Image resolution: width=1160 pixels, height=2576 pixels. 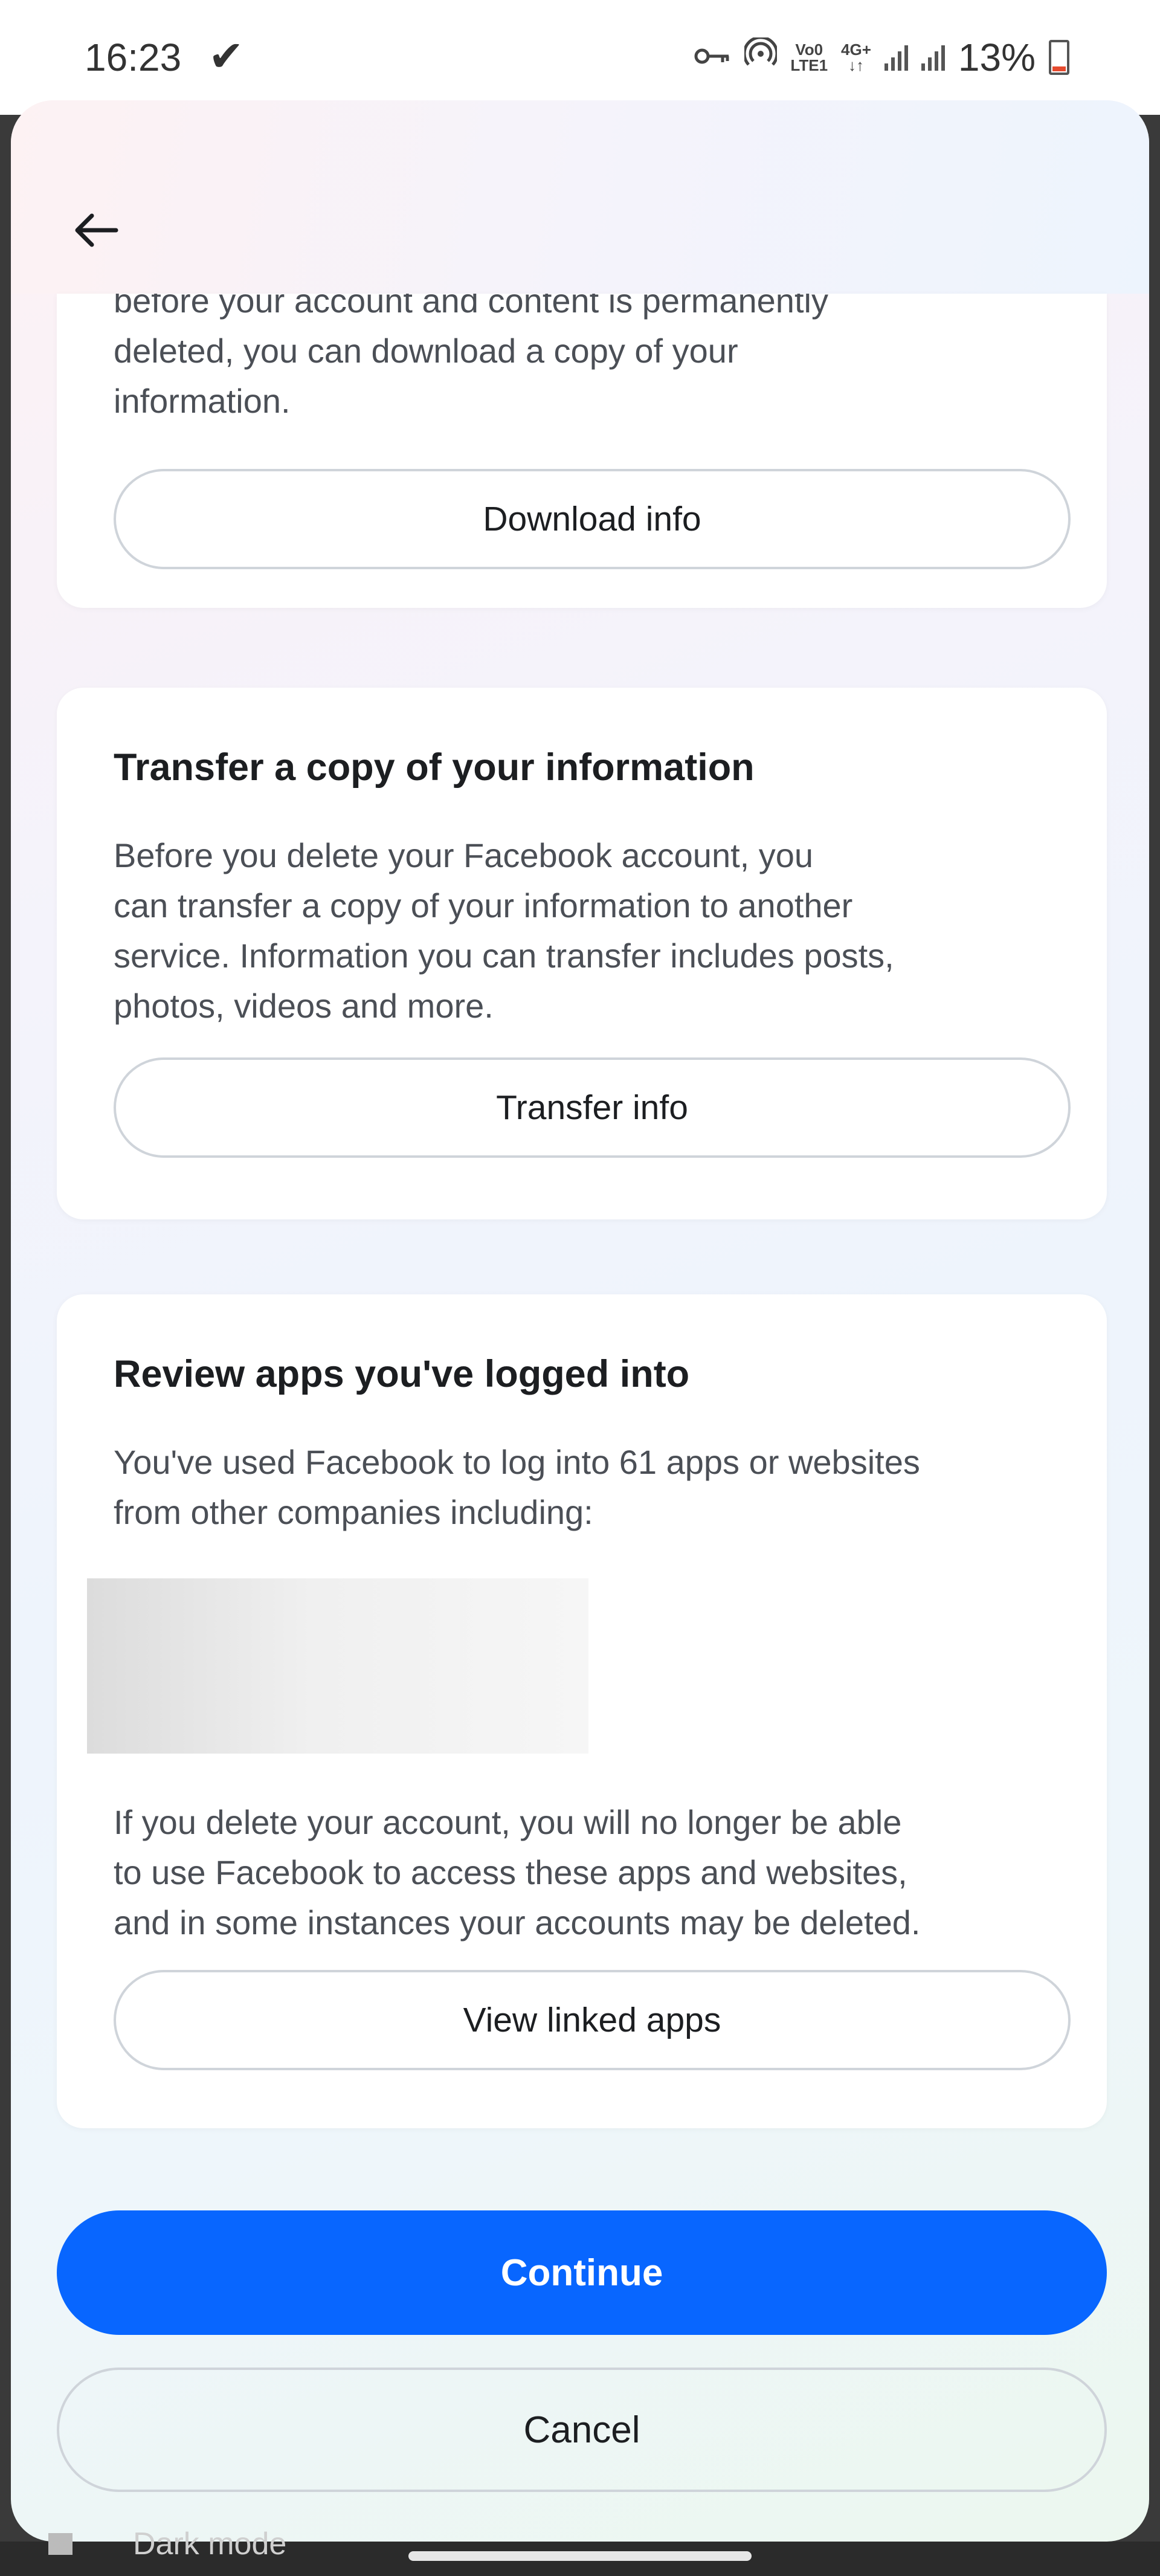 What do you see at coordinates (896, 58) in the screenshot?
I see `signal-icon` at bounding box center [896, 58].